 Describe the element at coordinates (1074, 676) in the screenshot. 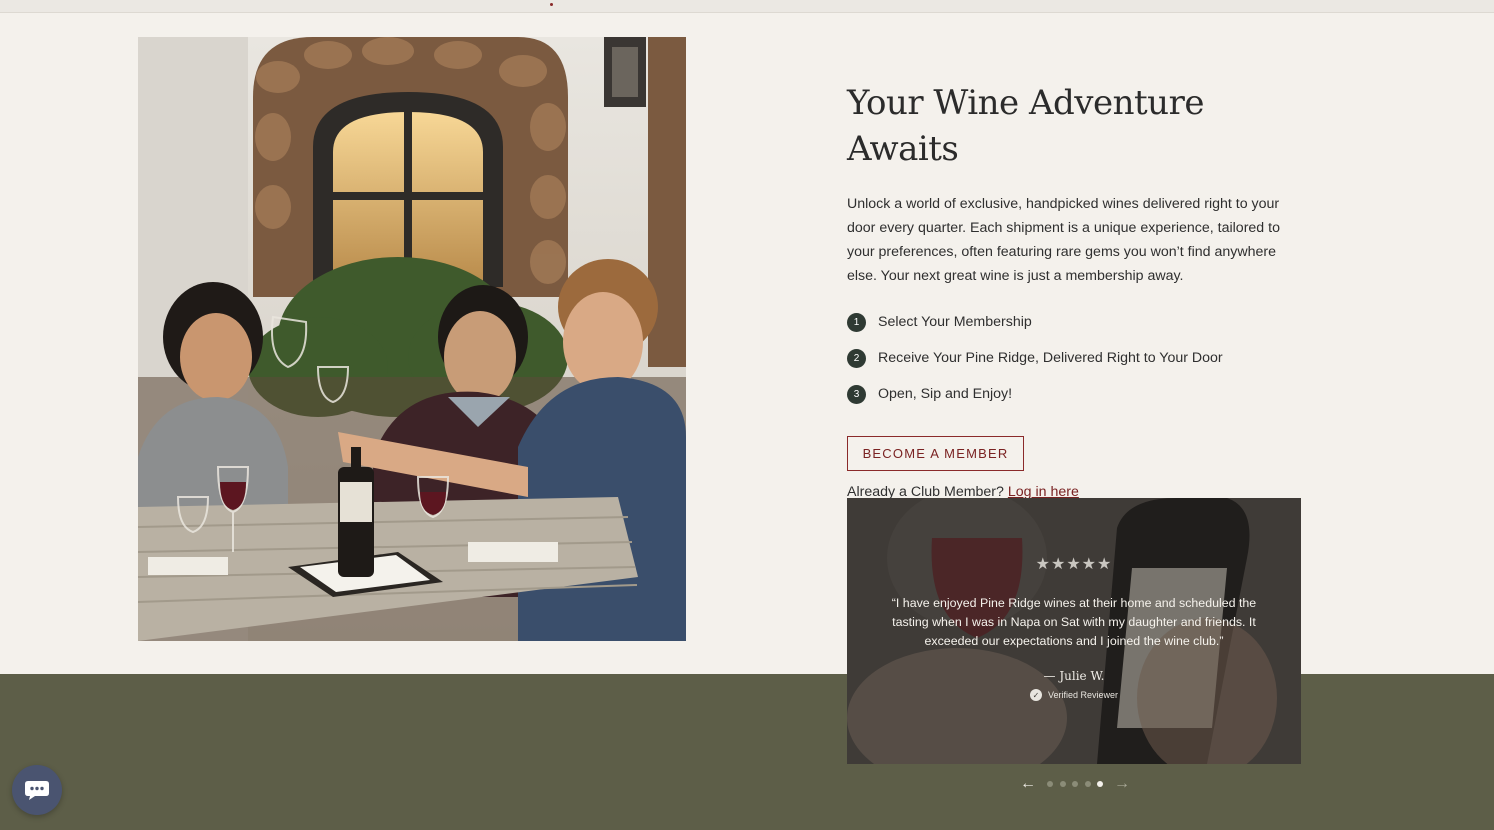

I see `reviewer-name: — Julie W.` at that location.